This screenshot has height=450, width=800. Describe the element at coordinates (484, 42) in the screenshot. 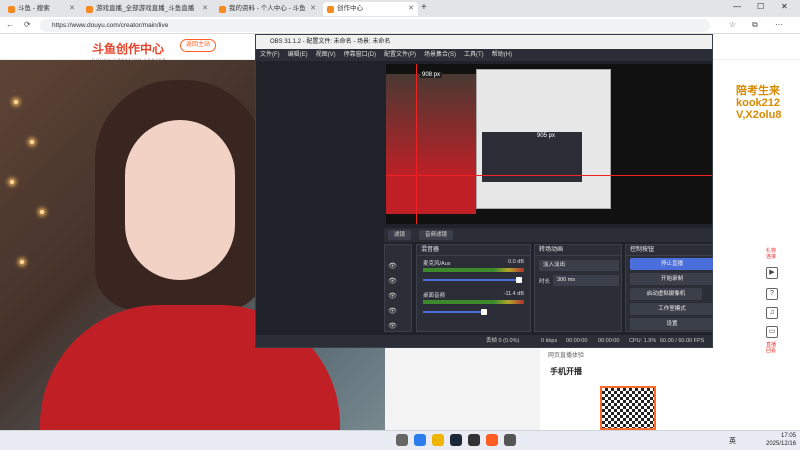

I see `obs-title-bar: OBS 31.1.2 - 配置文件: 未命名 - 场景: 未命名` at that location.